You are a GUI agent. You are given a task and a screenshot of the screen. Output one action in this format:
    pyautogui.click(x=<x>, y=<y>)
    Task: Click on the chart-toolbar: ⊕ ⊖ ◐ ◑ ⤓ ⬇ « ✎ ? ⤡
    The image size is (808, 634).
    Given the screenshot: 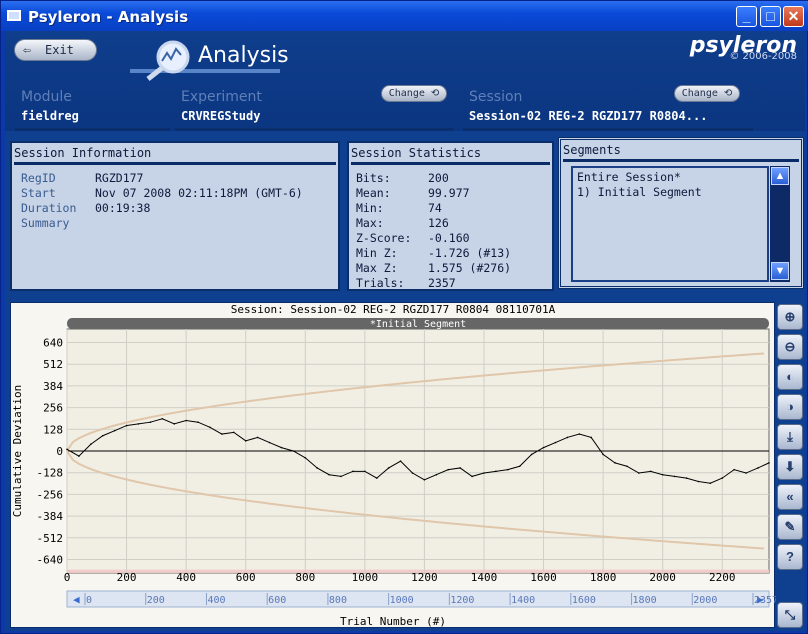 What is the action you would take?
    pyautogui.click(x=790, y=466)
    